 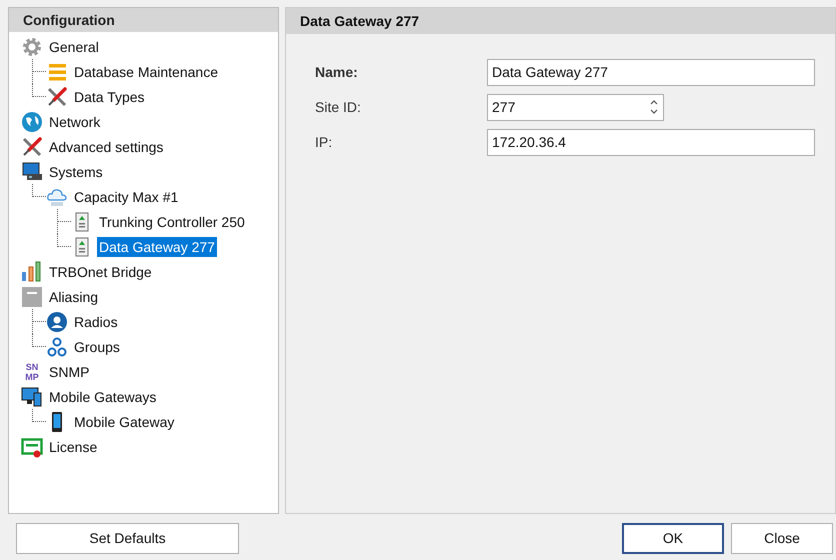 What do you see at coordinates (32, 121) in the screenshot?
I see `globe-icon` at bounding box center [32, 121].